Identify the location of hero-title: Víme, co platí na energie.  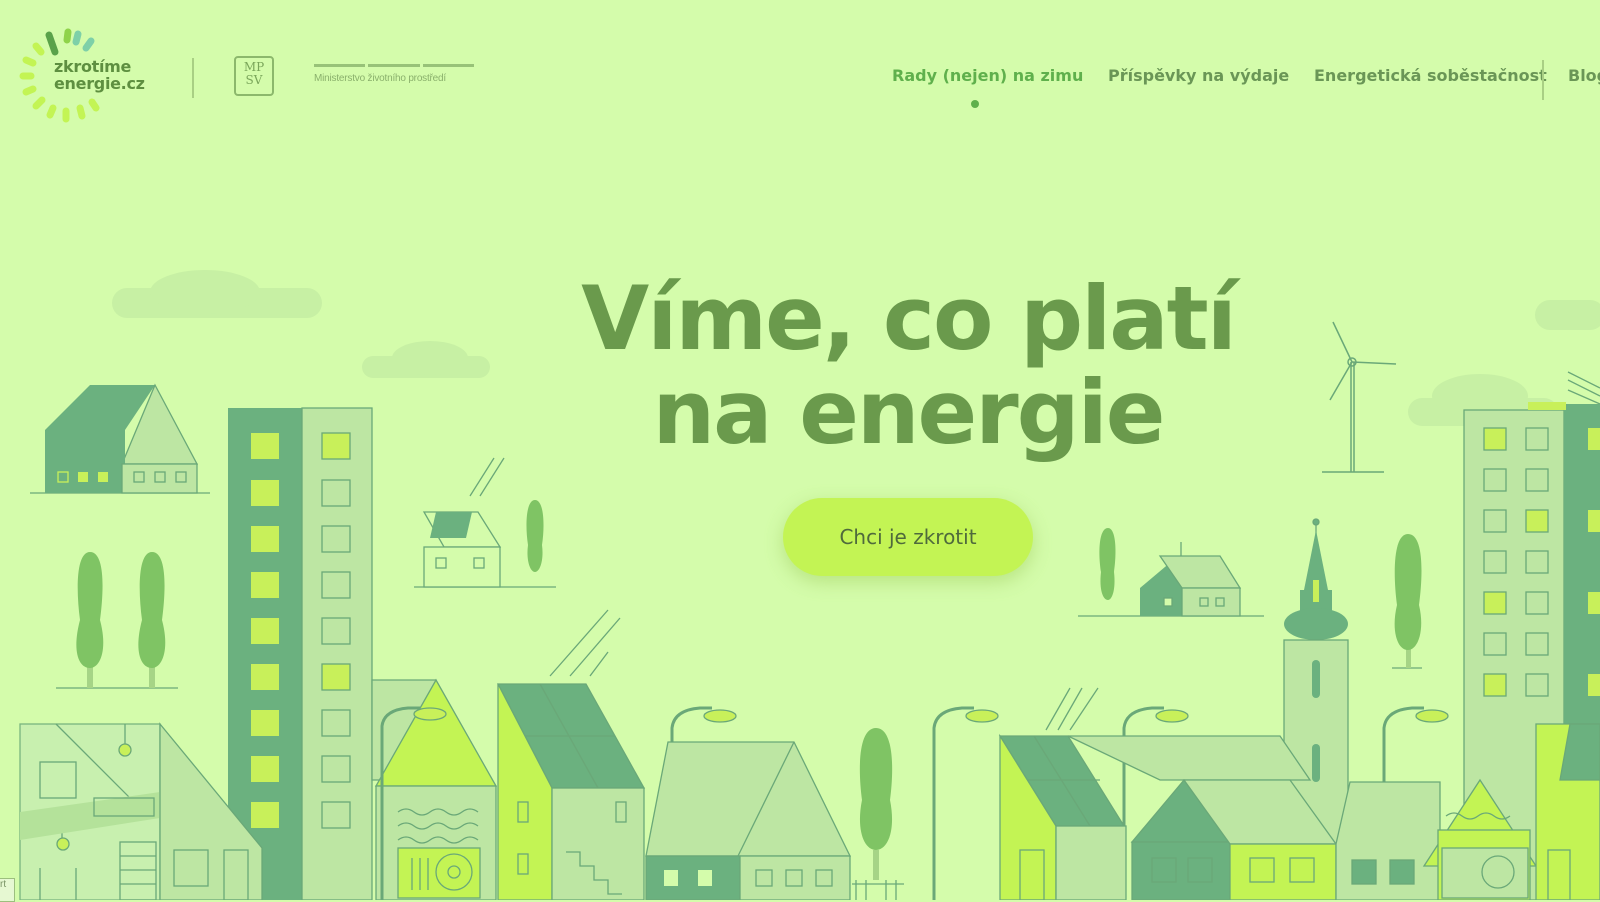
(908, 366).